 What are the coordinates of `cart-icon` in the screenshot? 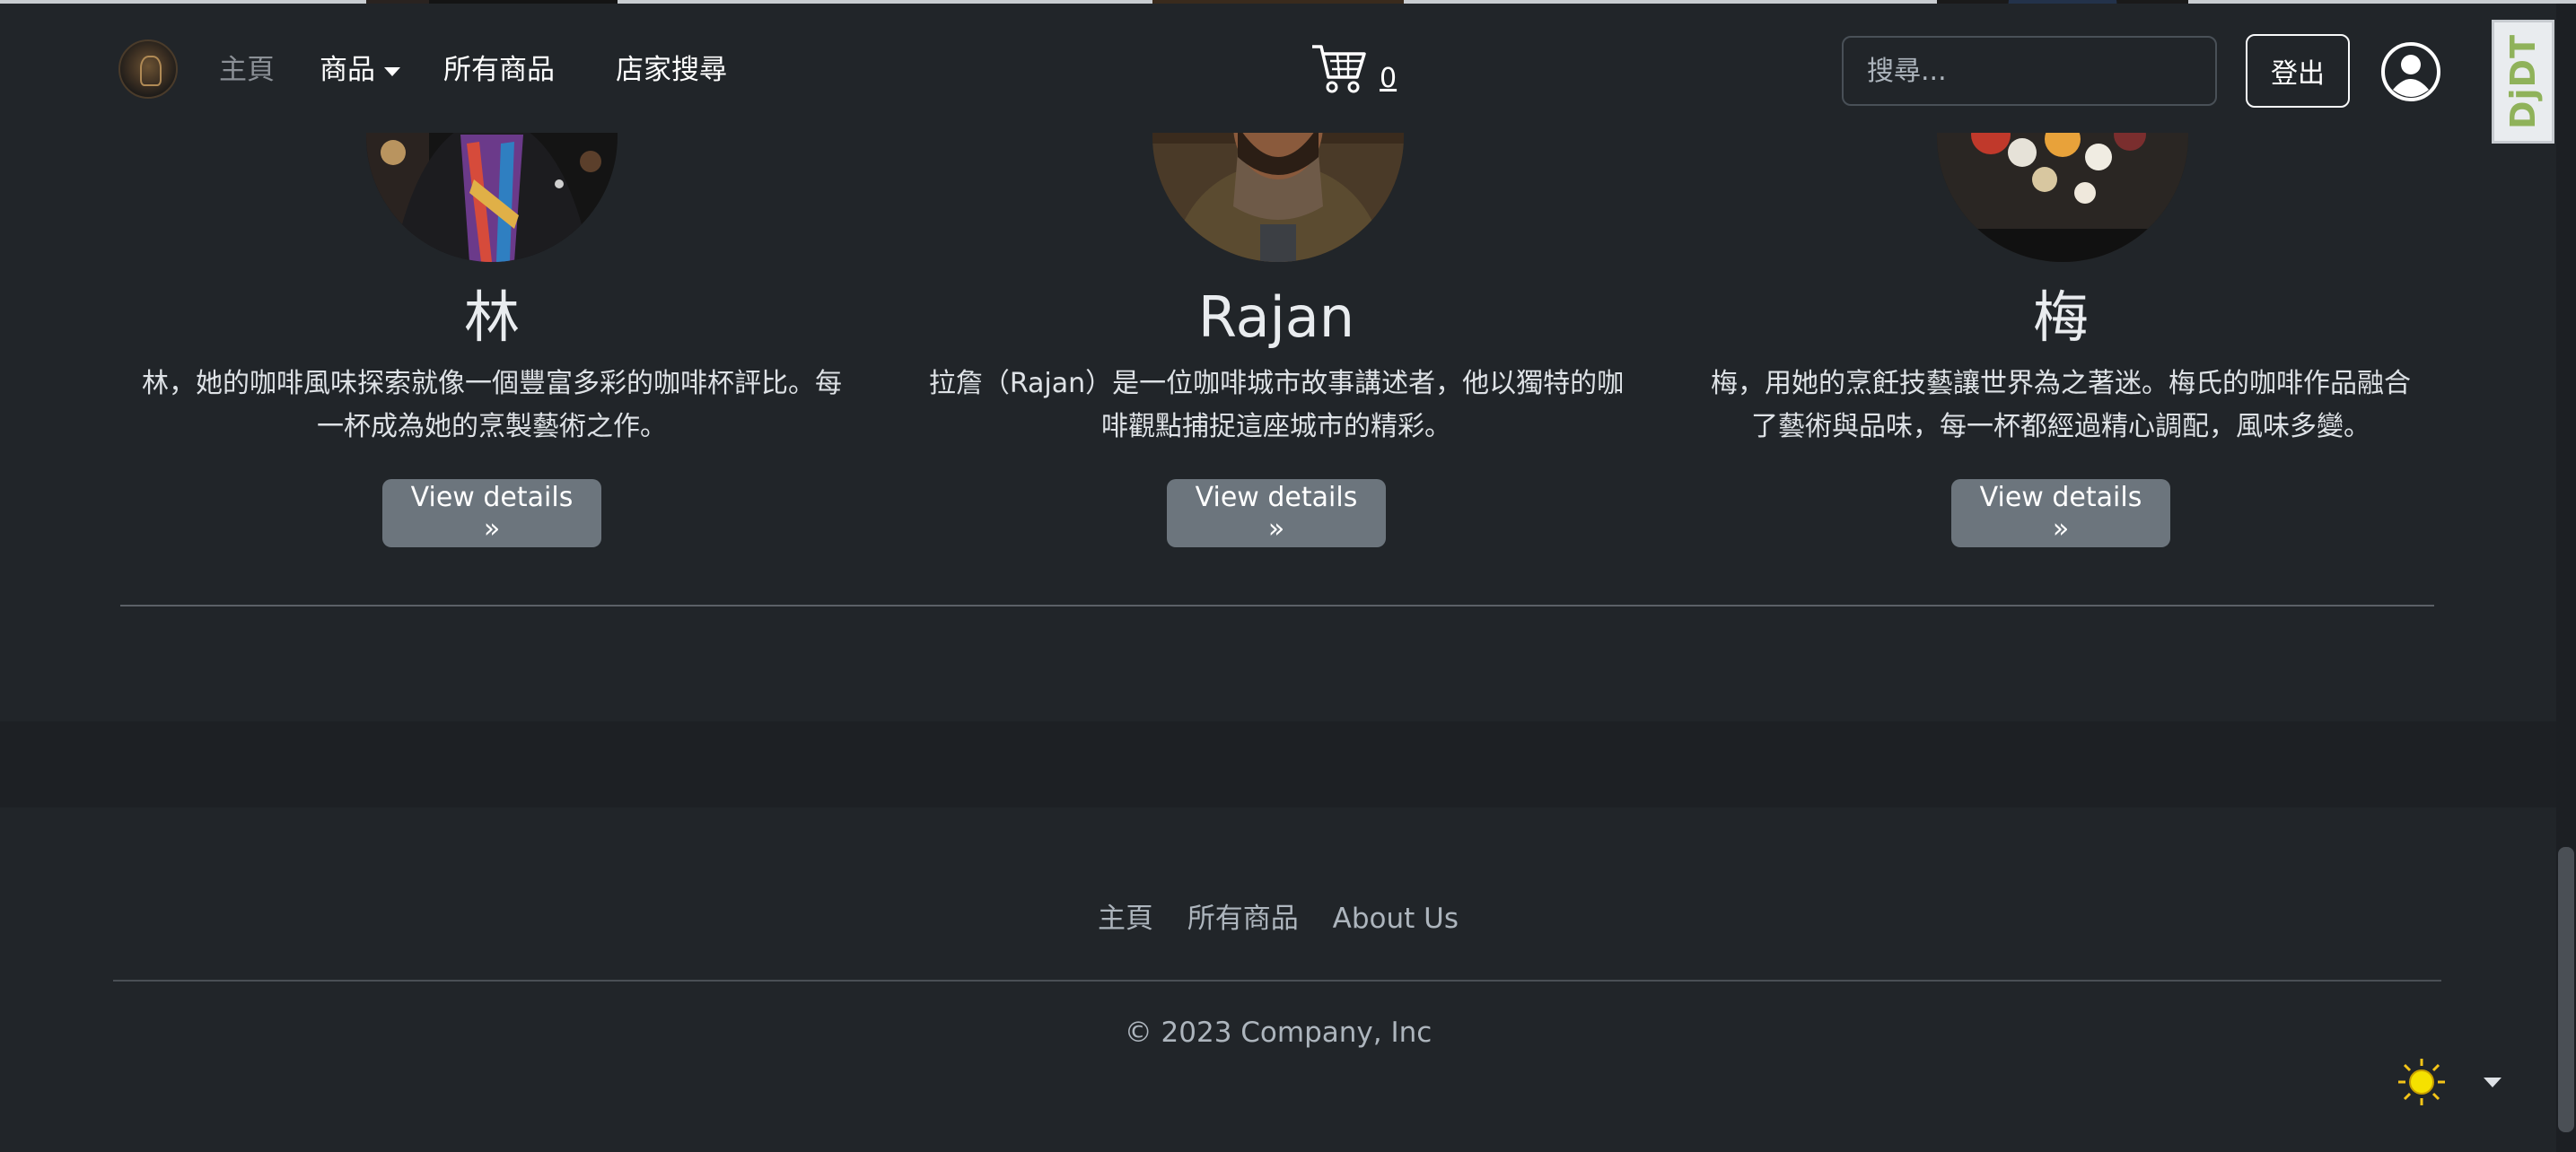 It's located at (1339, 68).